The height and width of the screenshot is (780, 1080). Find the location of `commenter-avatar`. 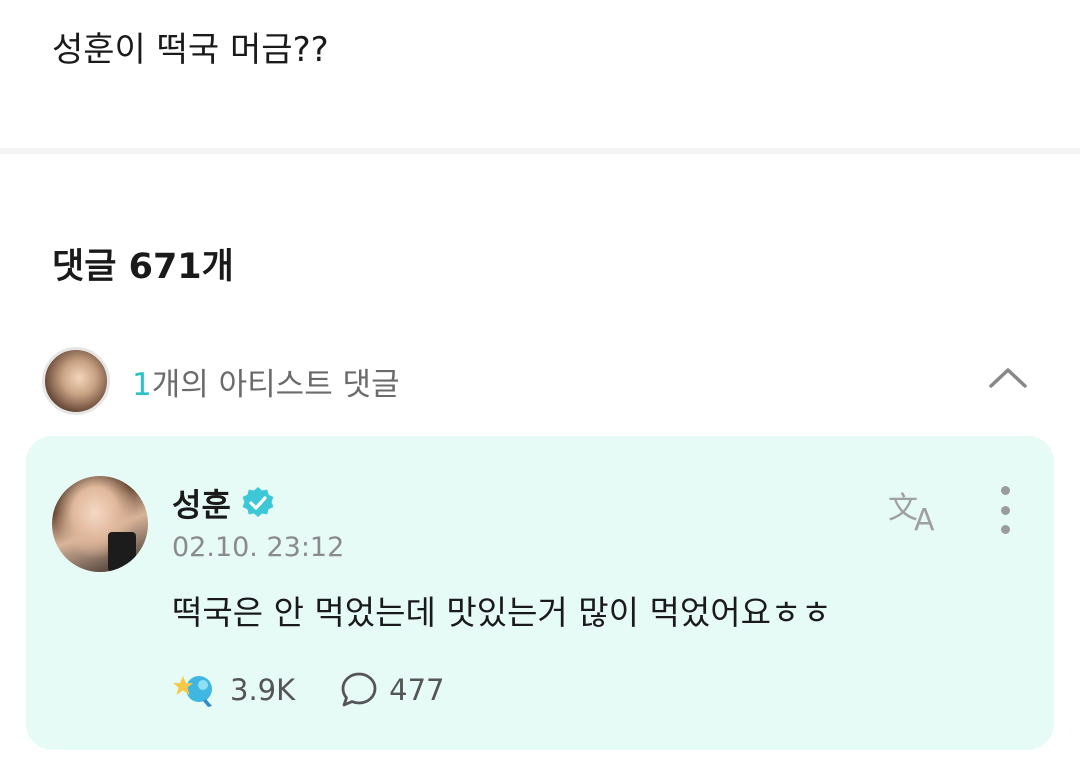

commenter-avatar is located at coordinates (100, 524).